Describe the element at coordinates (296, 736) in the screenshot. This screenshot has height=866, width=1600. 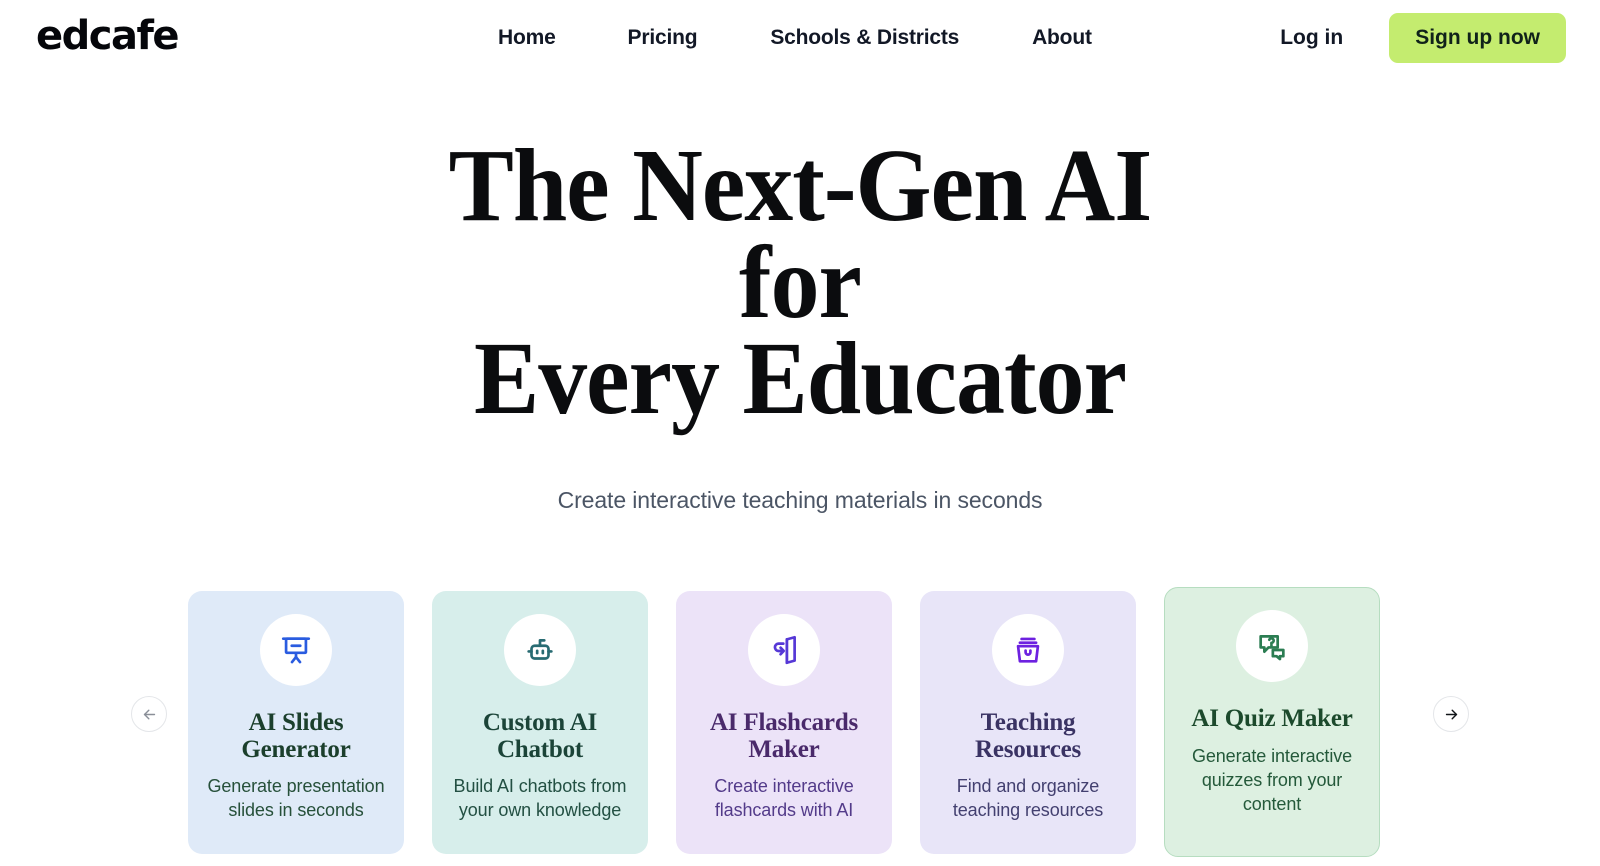
I see `feature-card-title: AI Slides Generator` at that location.